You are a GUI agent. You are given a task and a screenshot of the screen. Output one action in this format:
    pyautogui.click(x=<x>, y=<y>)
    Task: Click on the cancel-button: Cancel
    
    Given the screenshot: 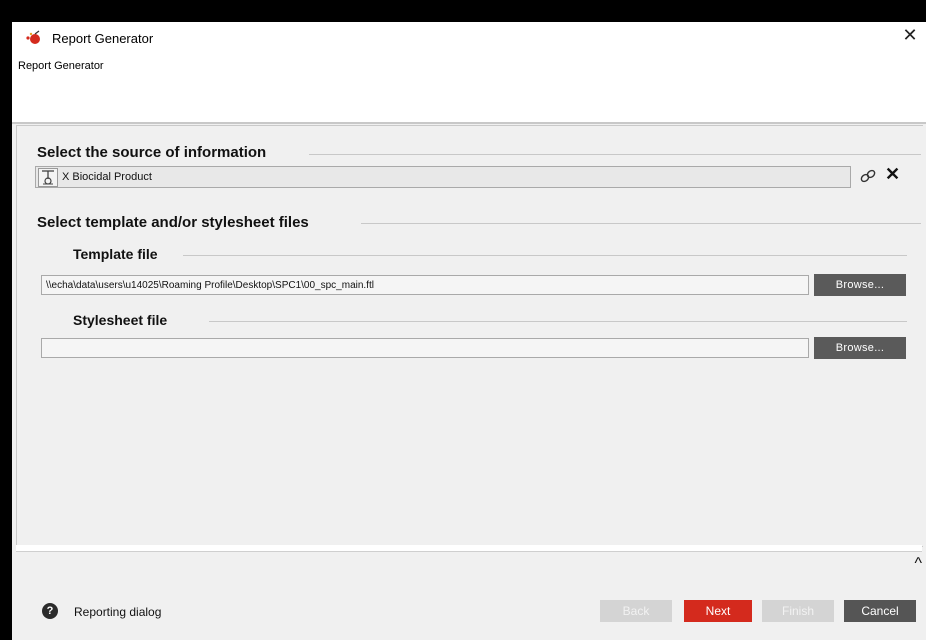 What is the action you would take?
    pyautogui.click(x=880, y=611)
    